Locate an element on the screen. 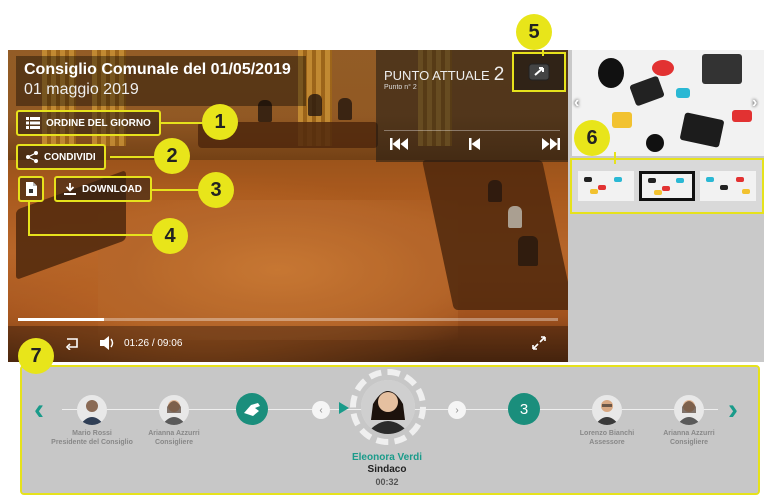  player-control-bar: 01:26 / 09:06 is located at coordinates (288, 344).